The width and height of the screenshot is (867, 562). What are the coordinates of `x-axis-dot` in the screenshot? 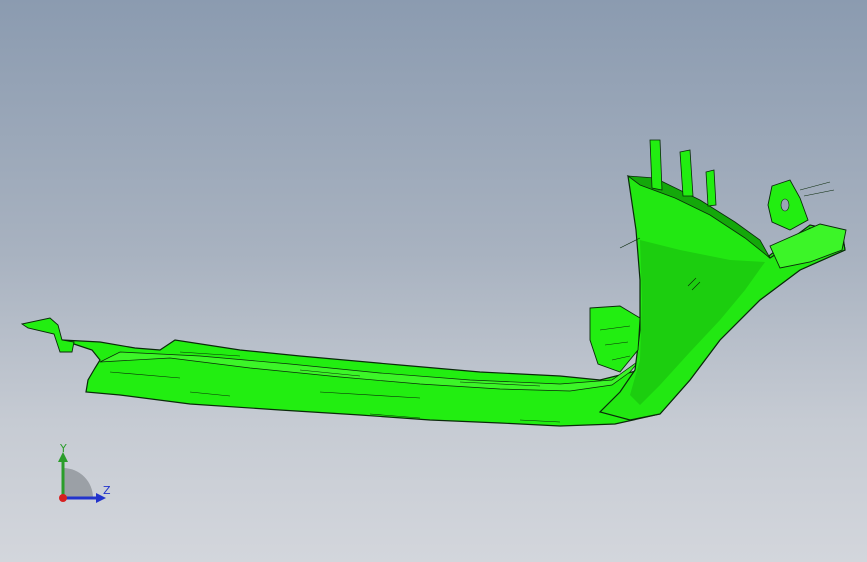 It's located at (63, 498).